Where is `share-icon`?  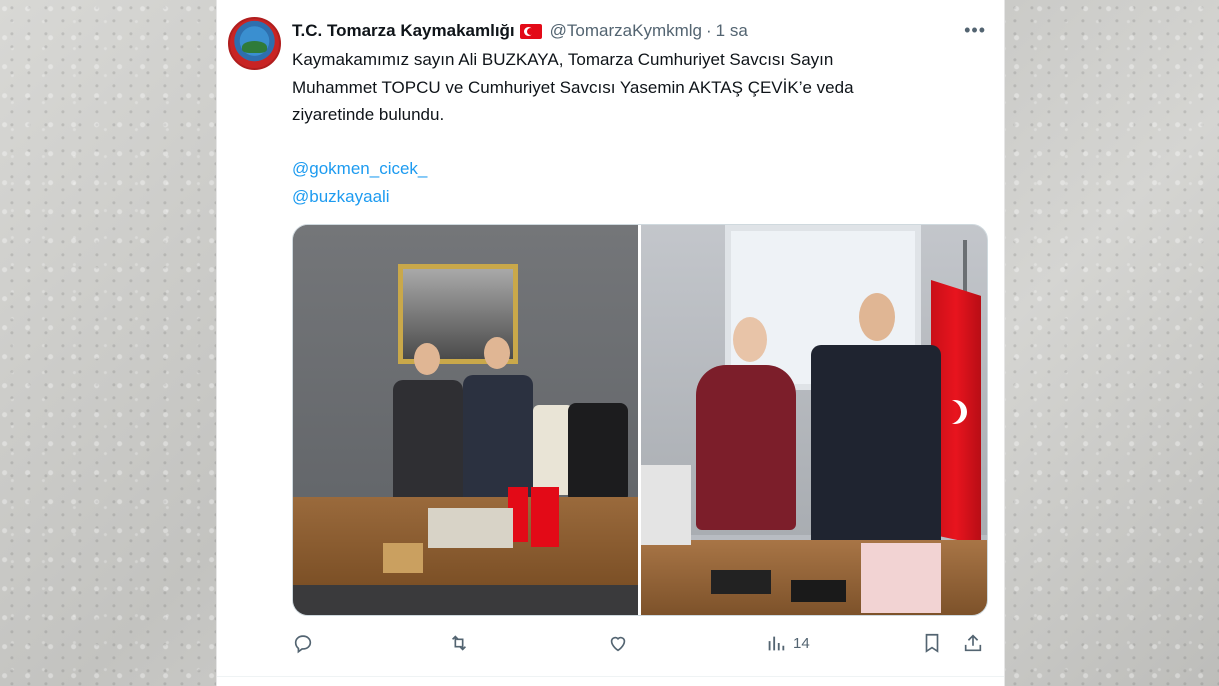 share-icon is located at coordinates (973, 643).